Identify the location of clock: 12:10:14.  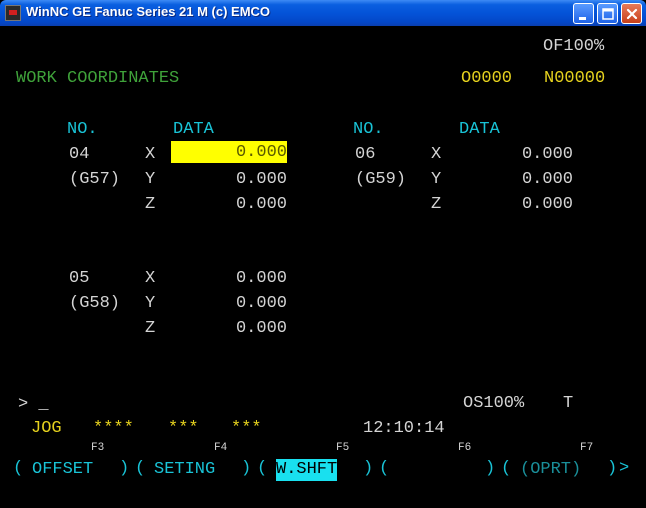
(404, 428).